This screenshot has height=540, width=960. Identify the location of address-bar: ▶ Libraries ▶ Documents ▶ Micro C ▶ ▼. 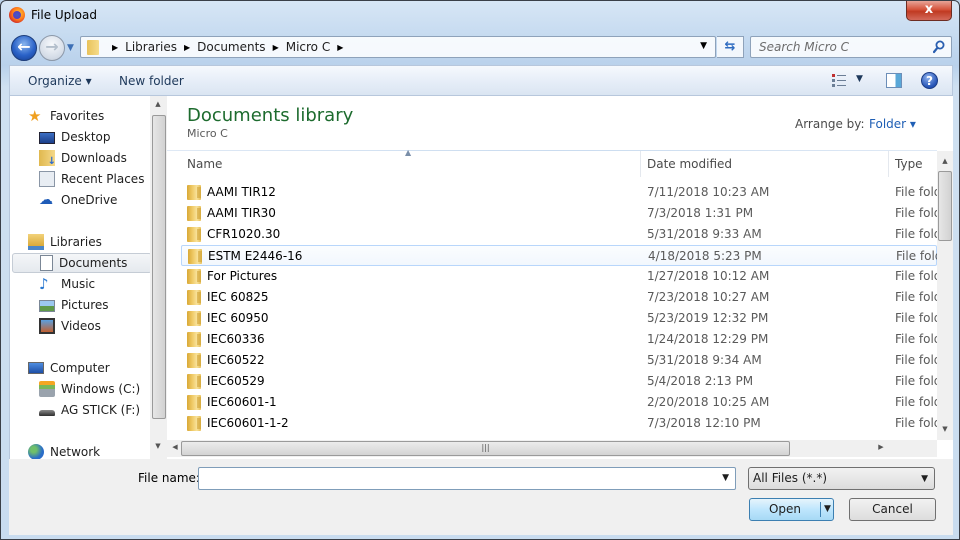
(398, 47).